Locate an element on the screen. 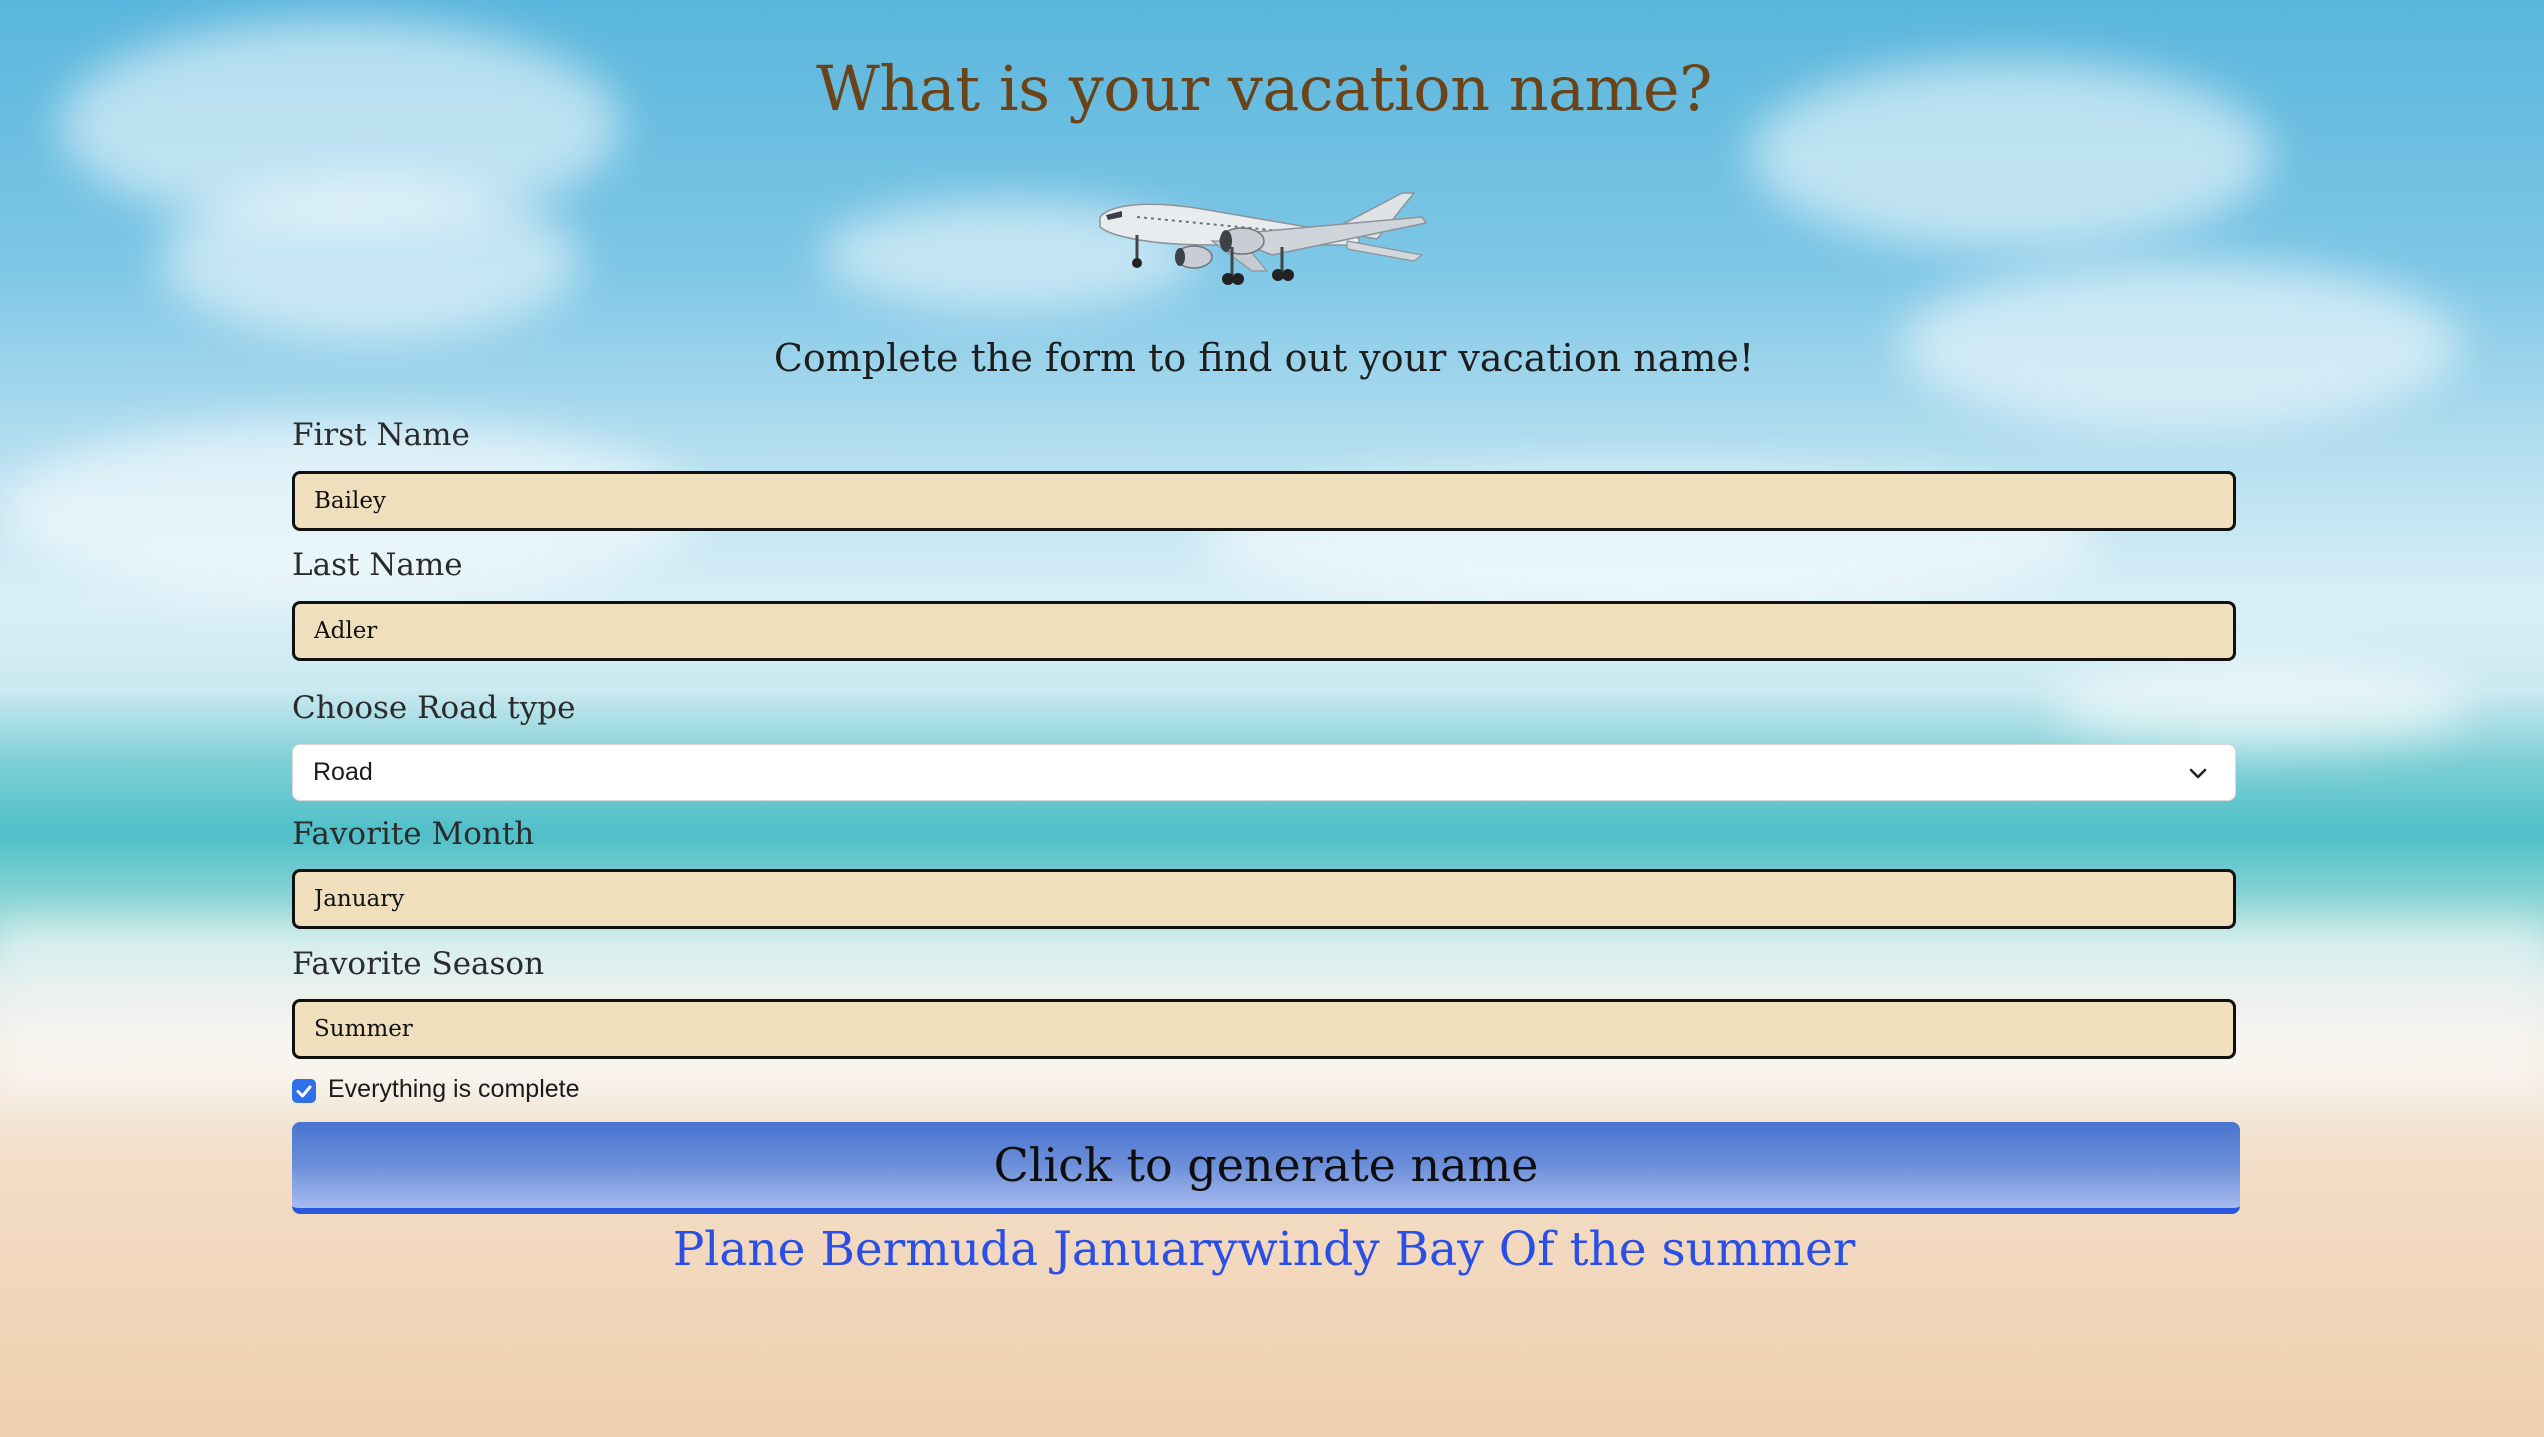 The image size is (2544, 1437). chevron-down-icon is located at coordinates (2198, 773).